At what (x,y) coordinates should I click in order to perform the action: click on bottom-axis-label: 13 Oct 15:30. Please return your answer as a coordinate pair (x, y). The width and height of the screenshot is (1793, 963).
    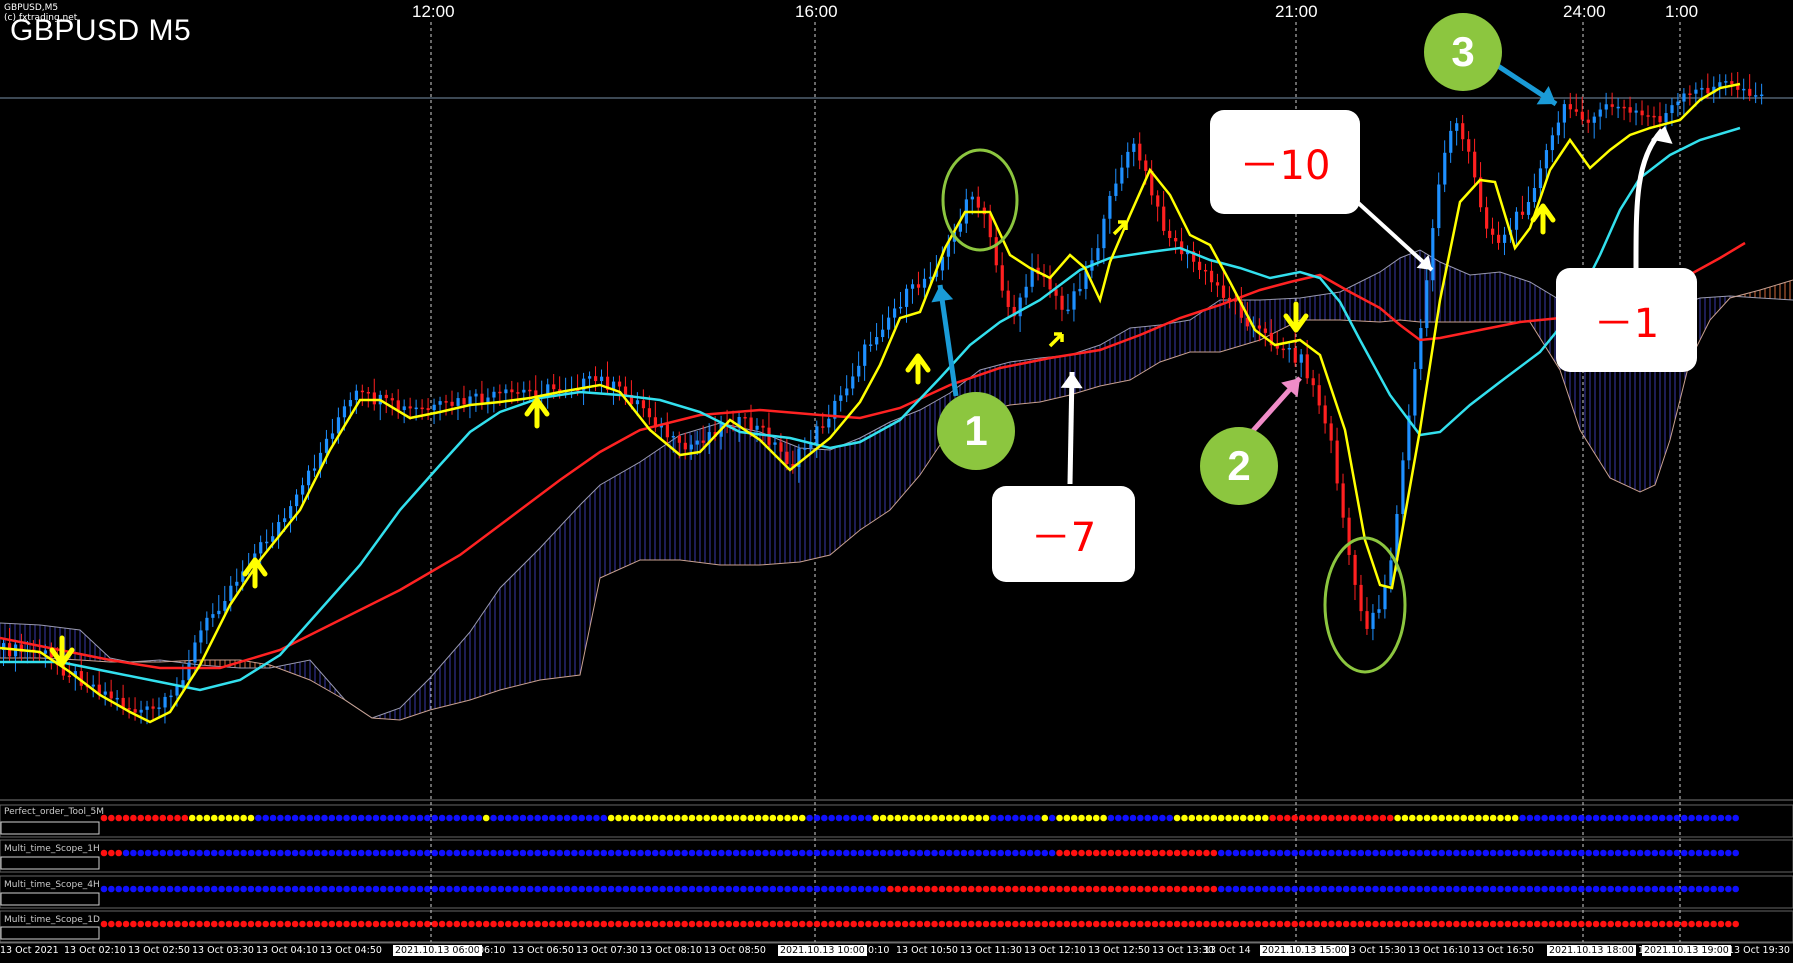
    Looking at the image, I should click on (1375, 950).